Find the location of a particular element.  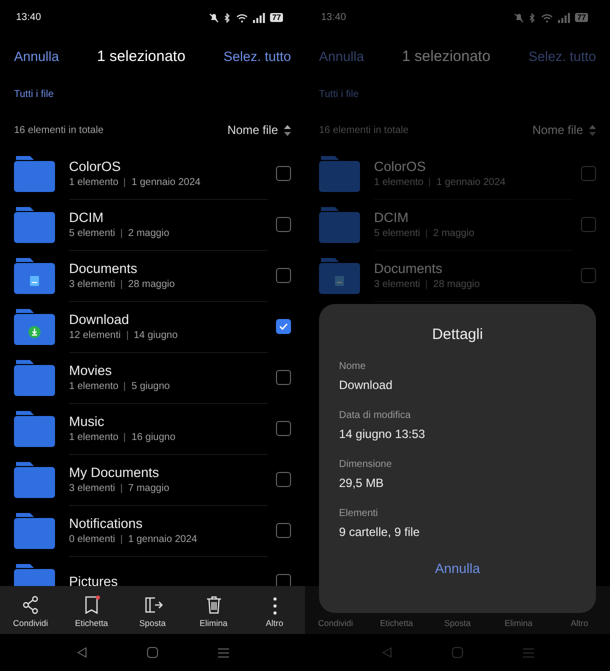

field-label: Dimensione is located at coordinates (365, 464).